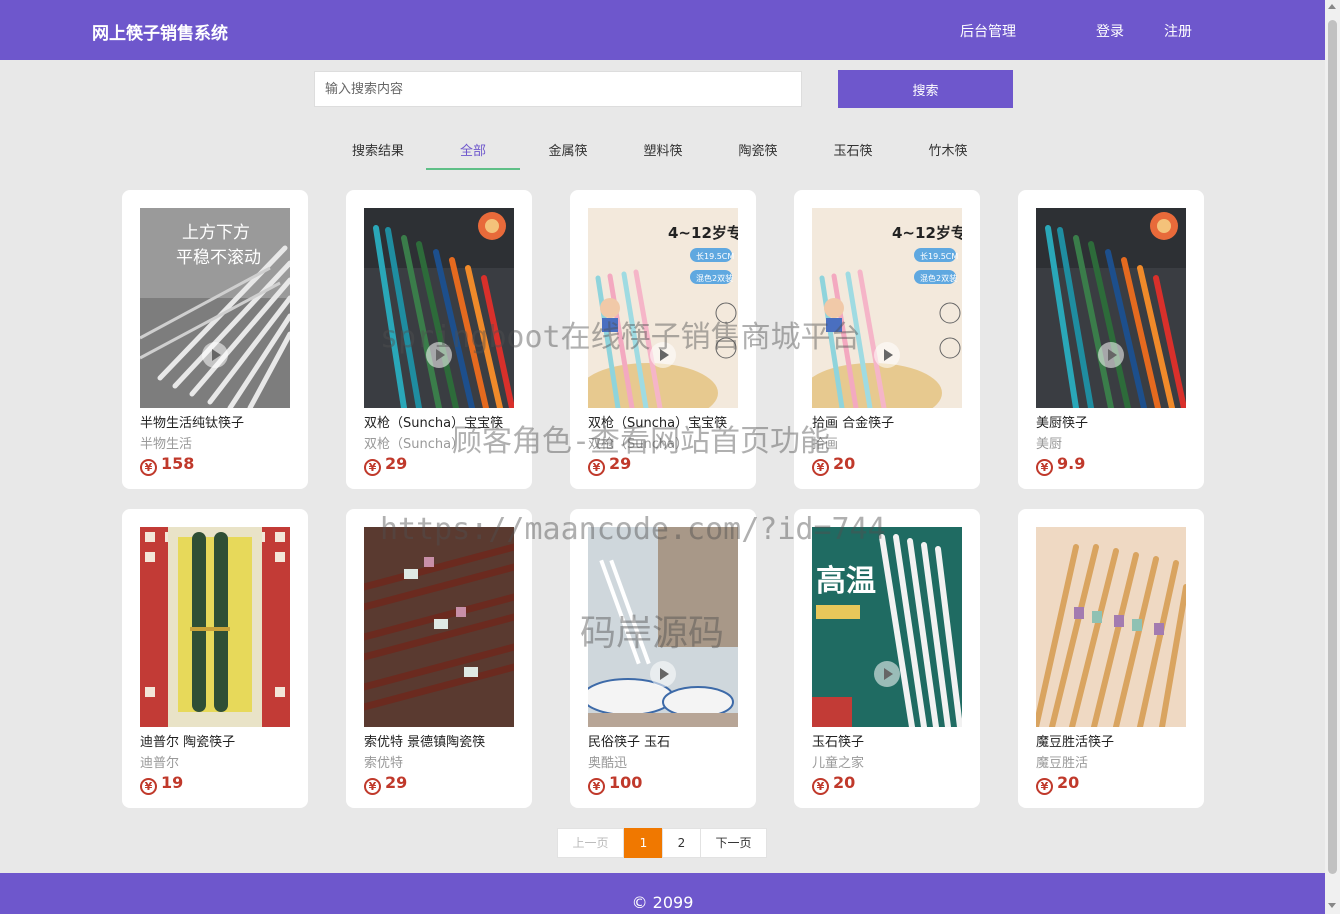 This screenshot has height=914, width=1340. What do you see at coordinates (192, 423) in the screenshot?
I see `product-name: 半物生活纯钛筷子` at bounding box center [192, 423].